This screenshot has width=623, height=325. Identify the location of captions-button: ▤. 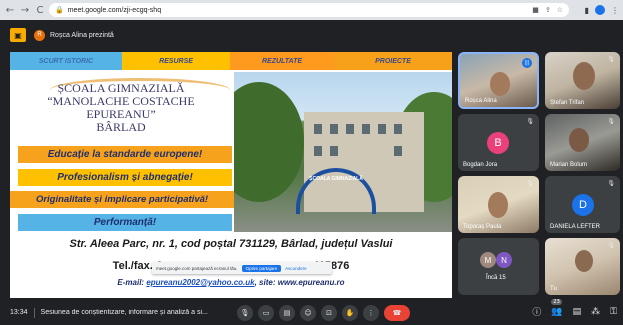
(287, 313).